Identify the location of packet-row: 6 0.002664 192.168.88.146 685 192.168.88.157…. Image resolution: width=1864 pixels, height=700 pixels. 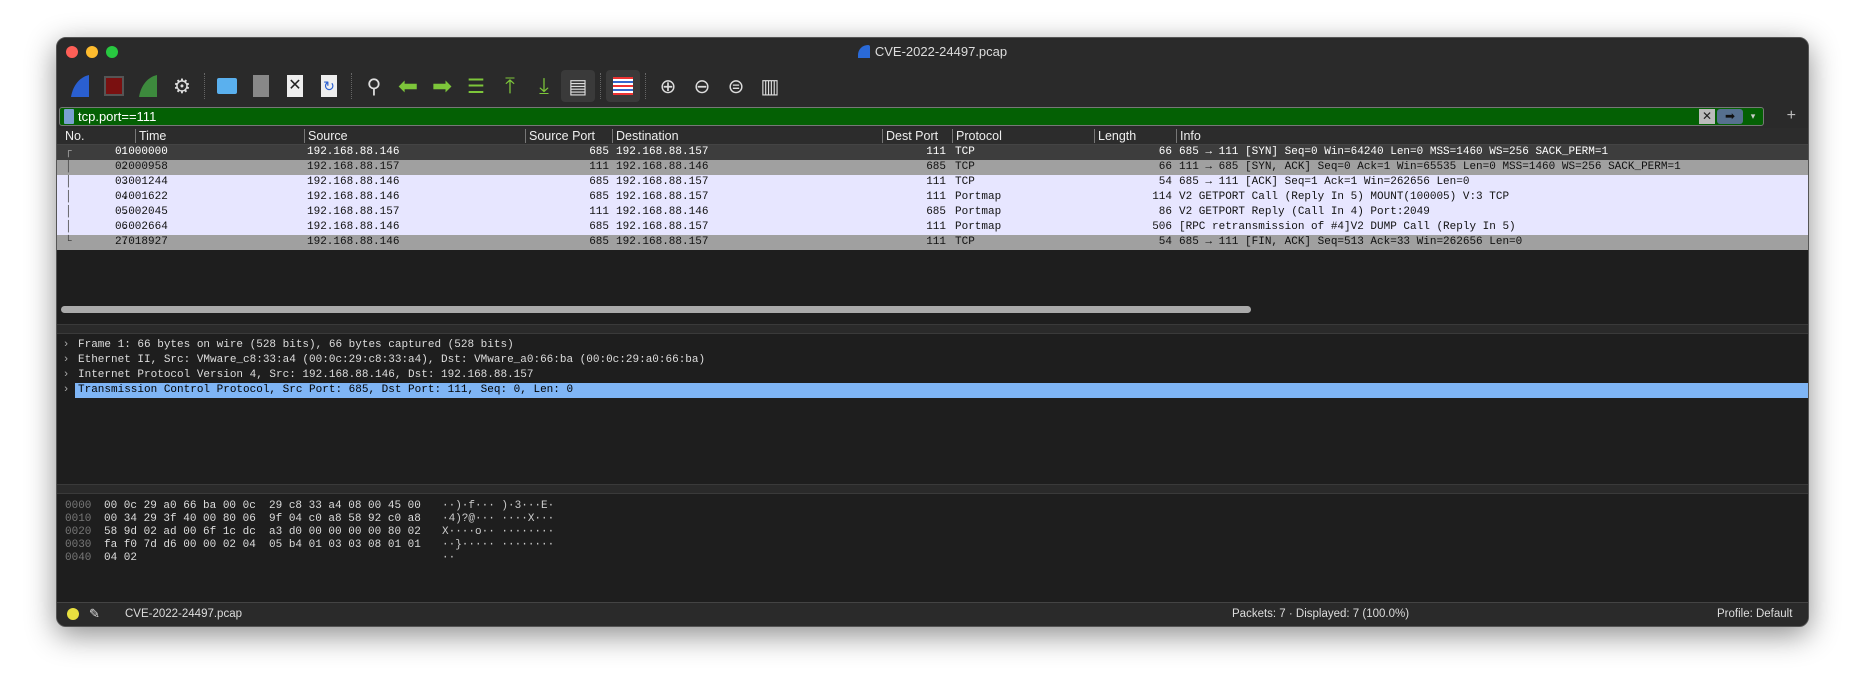
(932, 227).